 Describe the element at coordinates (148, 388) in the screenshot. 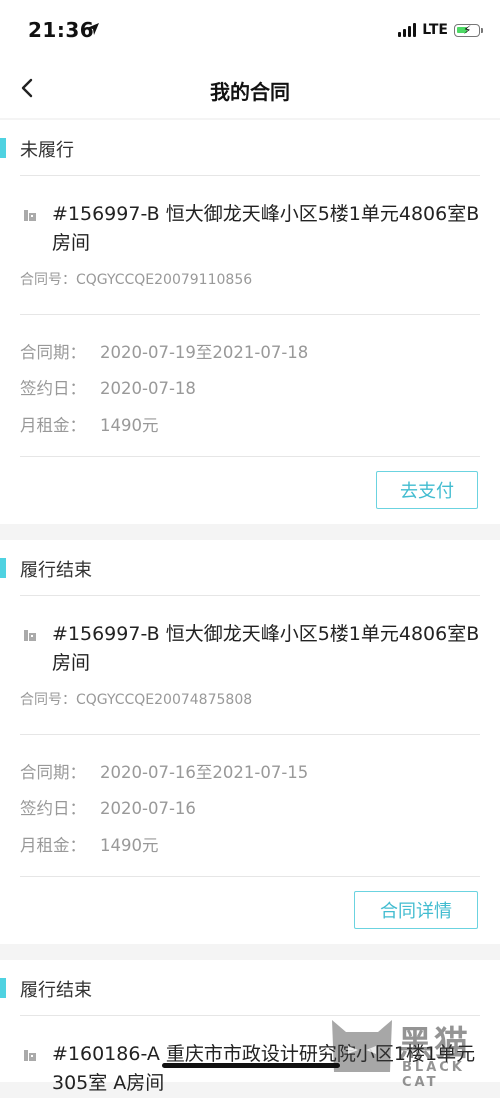

I see `sign-value: 2020-07-18` at that location.